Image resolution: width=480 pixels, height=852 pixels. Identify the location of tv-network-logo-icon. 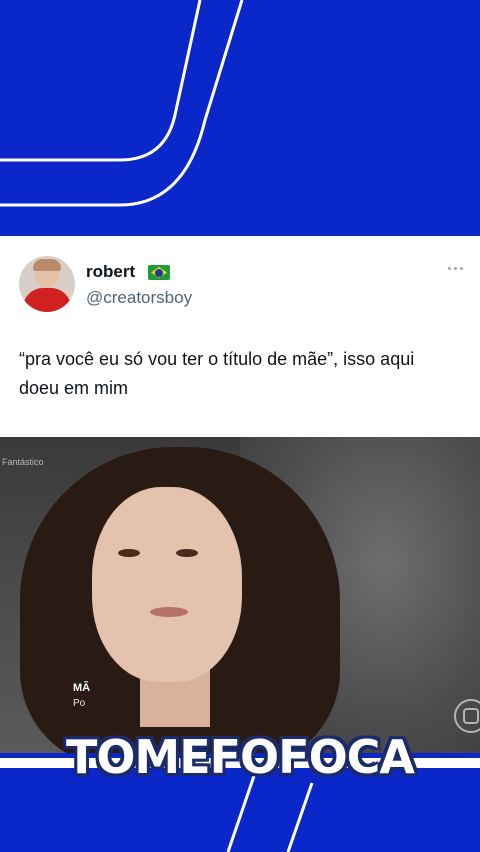
(467, 716).